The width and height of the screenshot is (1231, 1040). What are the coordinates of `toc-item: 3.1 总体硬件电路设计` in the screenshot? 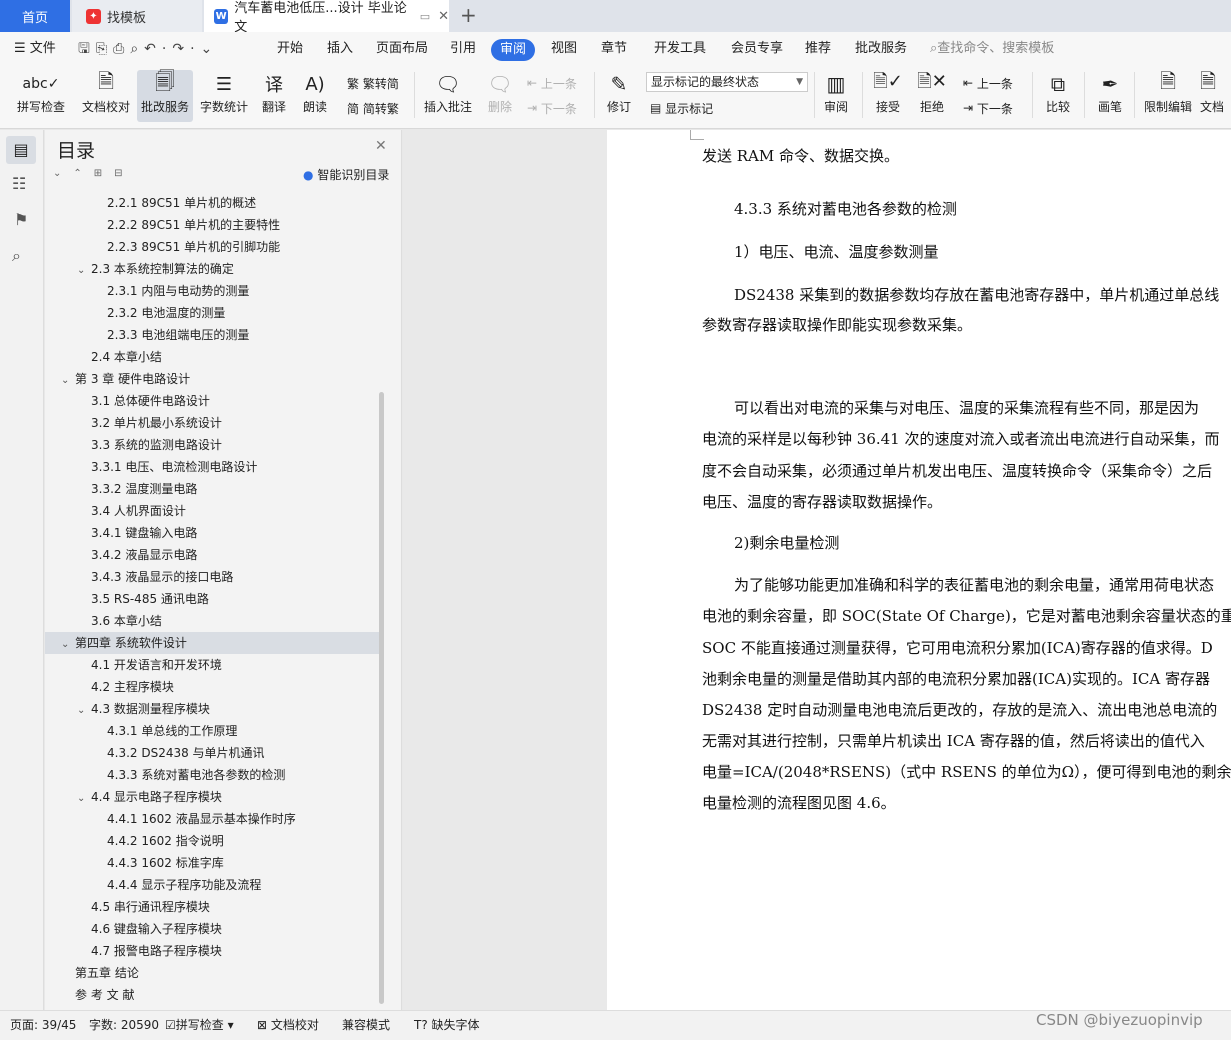 It's located at (212, 401).